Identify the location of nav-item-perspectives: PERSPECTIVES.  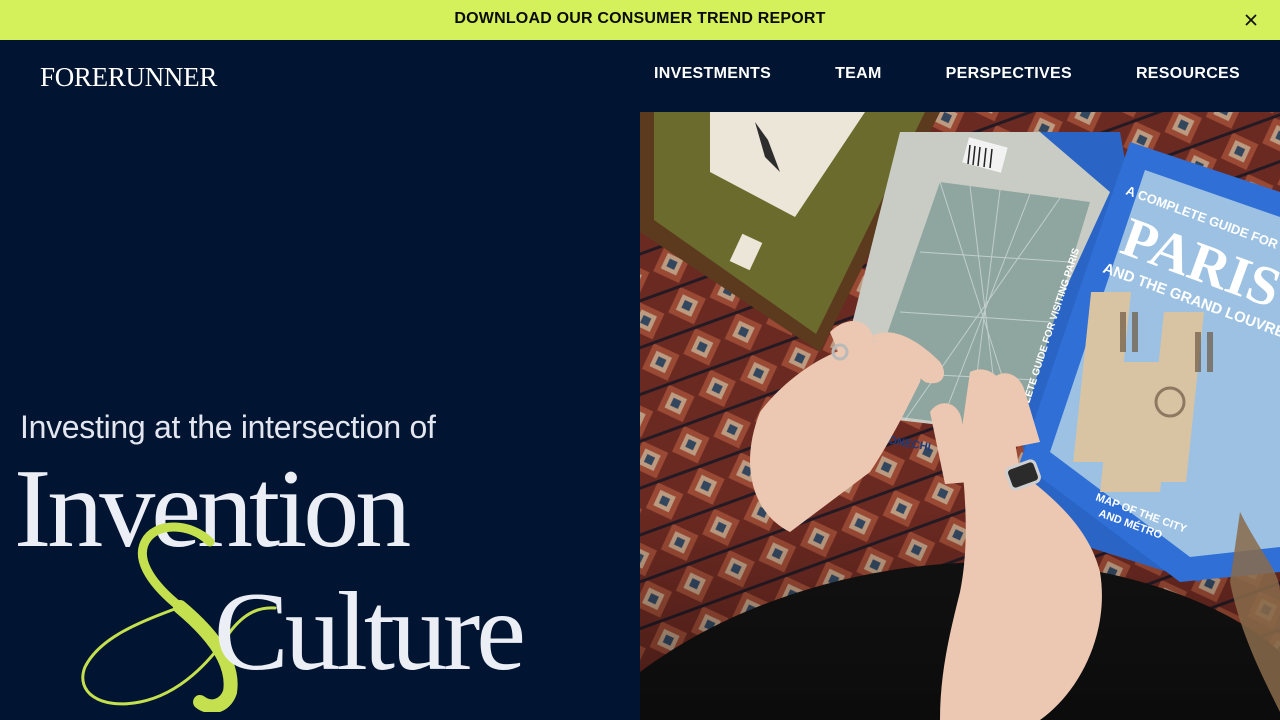
(1009, 74).